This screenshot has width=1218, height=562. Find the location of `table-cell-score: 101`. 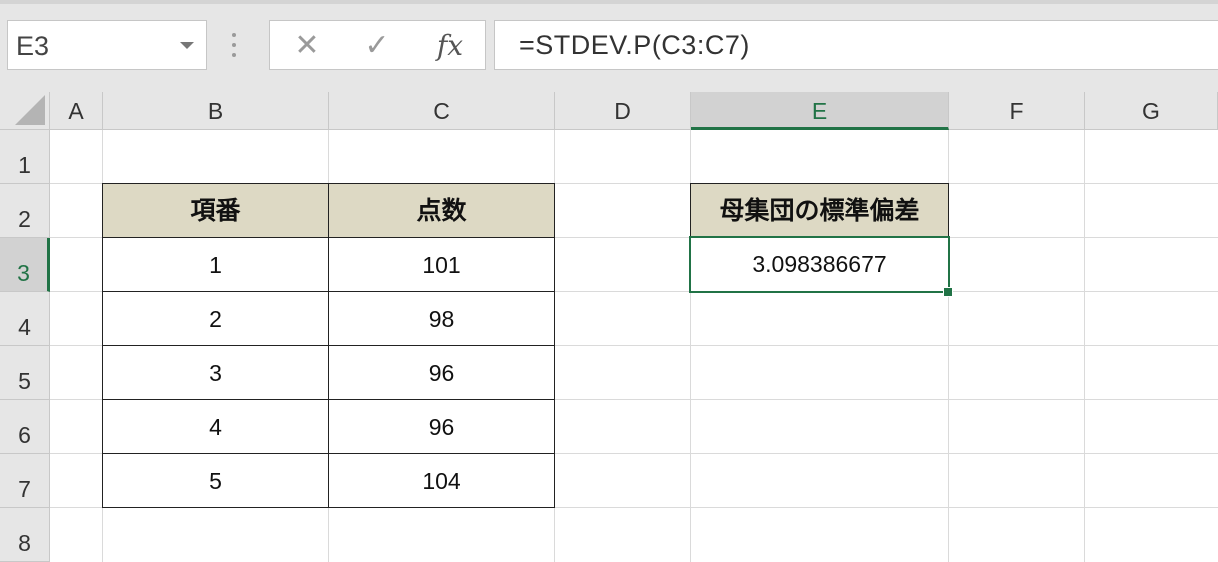

table-cell-score: 101 is located at coordinates (441, 264).